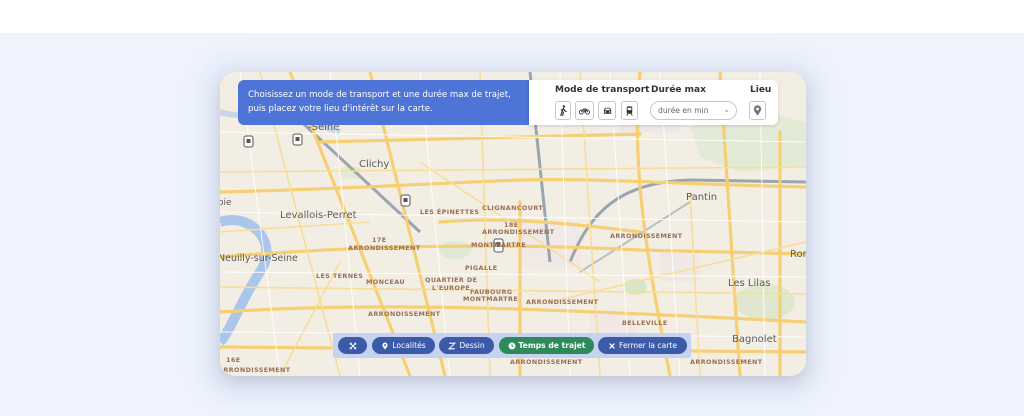 The image size is (1024, 416). What do you see at coordinates (512, 16) in the screenshot?
I see `page-header-band` at bounding box center [512, 16].